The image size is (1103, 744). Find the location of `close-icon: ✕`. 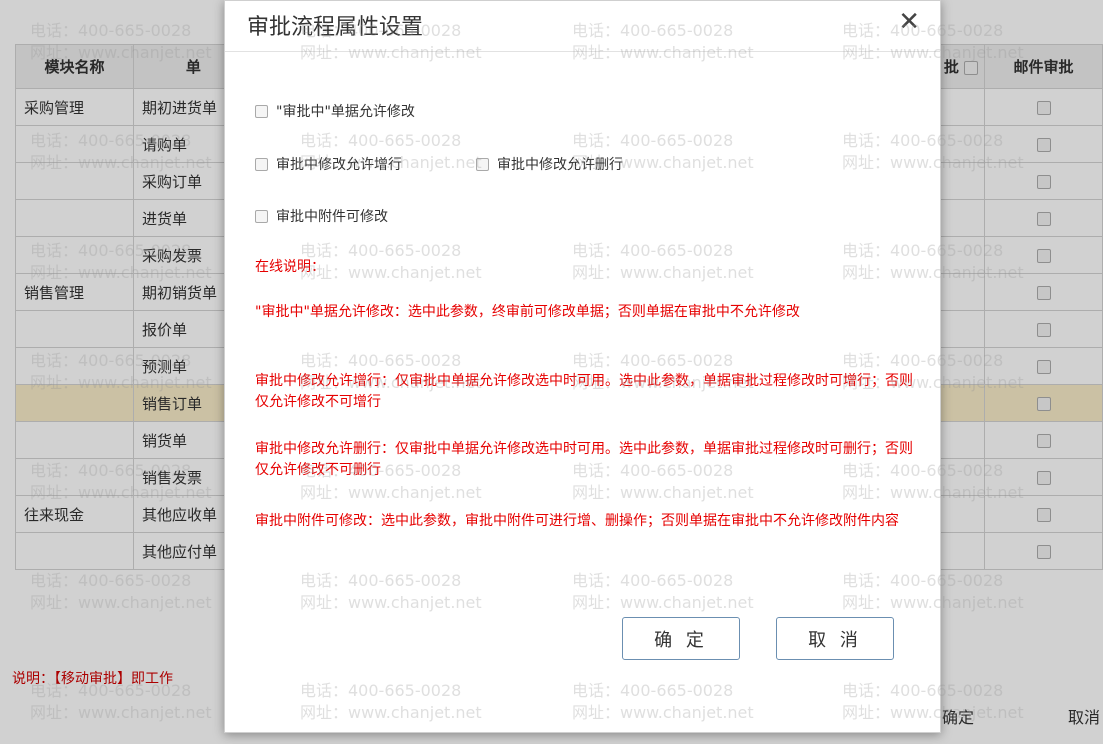

close-icon: ✕ is located at coordinates (909, 22).